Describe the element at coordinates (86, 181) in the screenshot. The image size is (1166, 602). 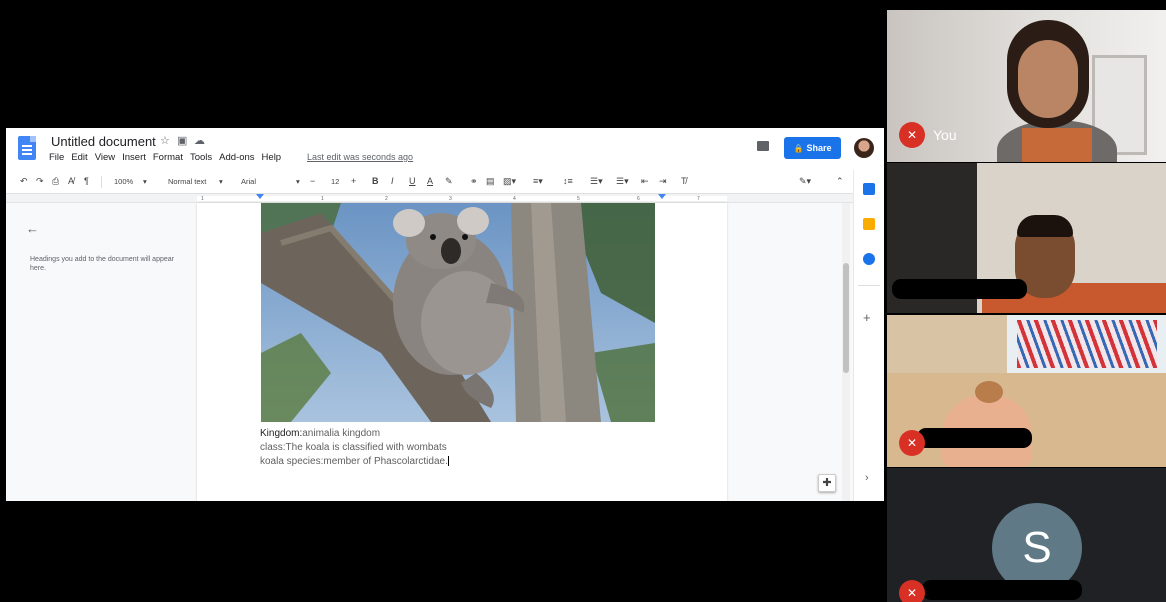
I see `paint-format-icon: ¶` at that location.